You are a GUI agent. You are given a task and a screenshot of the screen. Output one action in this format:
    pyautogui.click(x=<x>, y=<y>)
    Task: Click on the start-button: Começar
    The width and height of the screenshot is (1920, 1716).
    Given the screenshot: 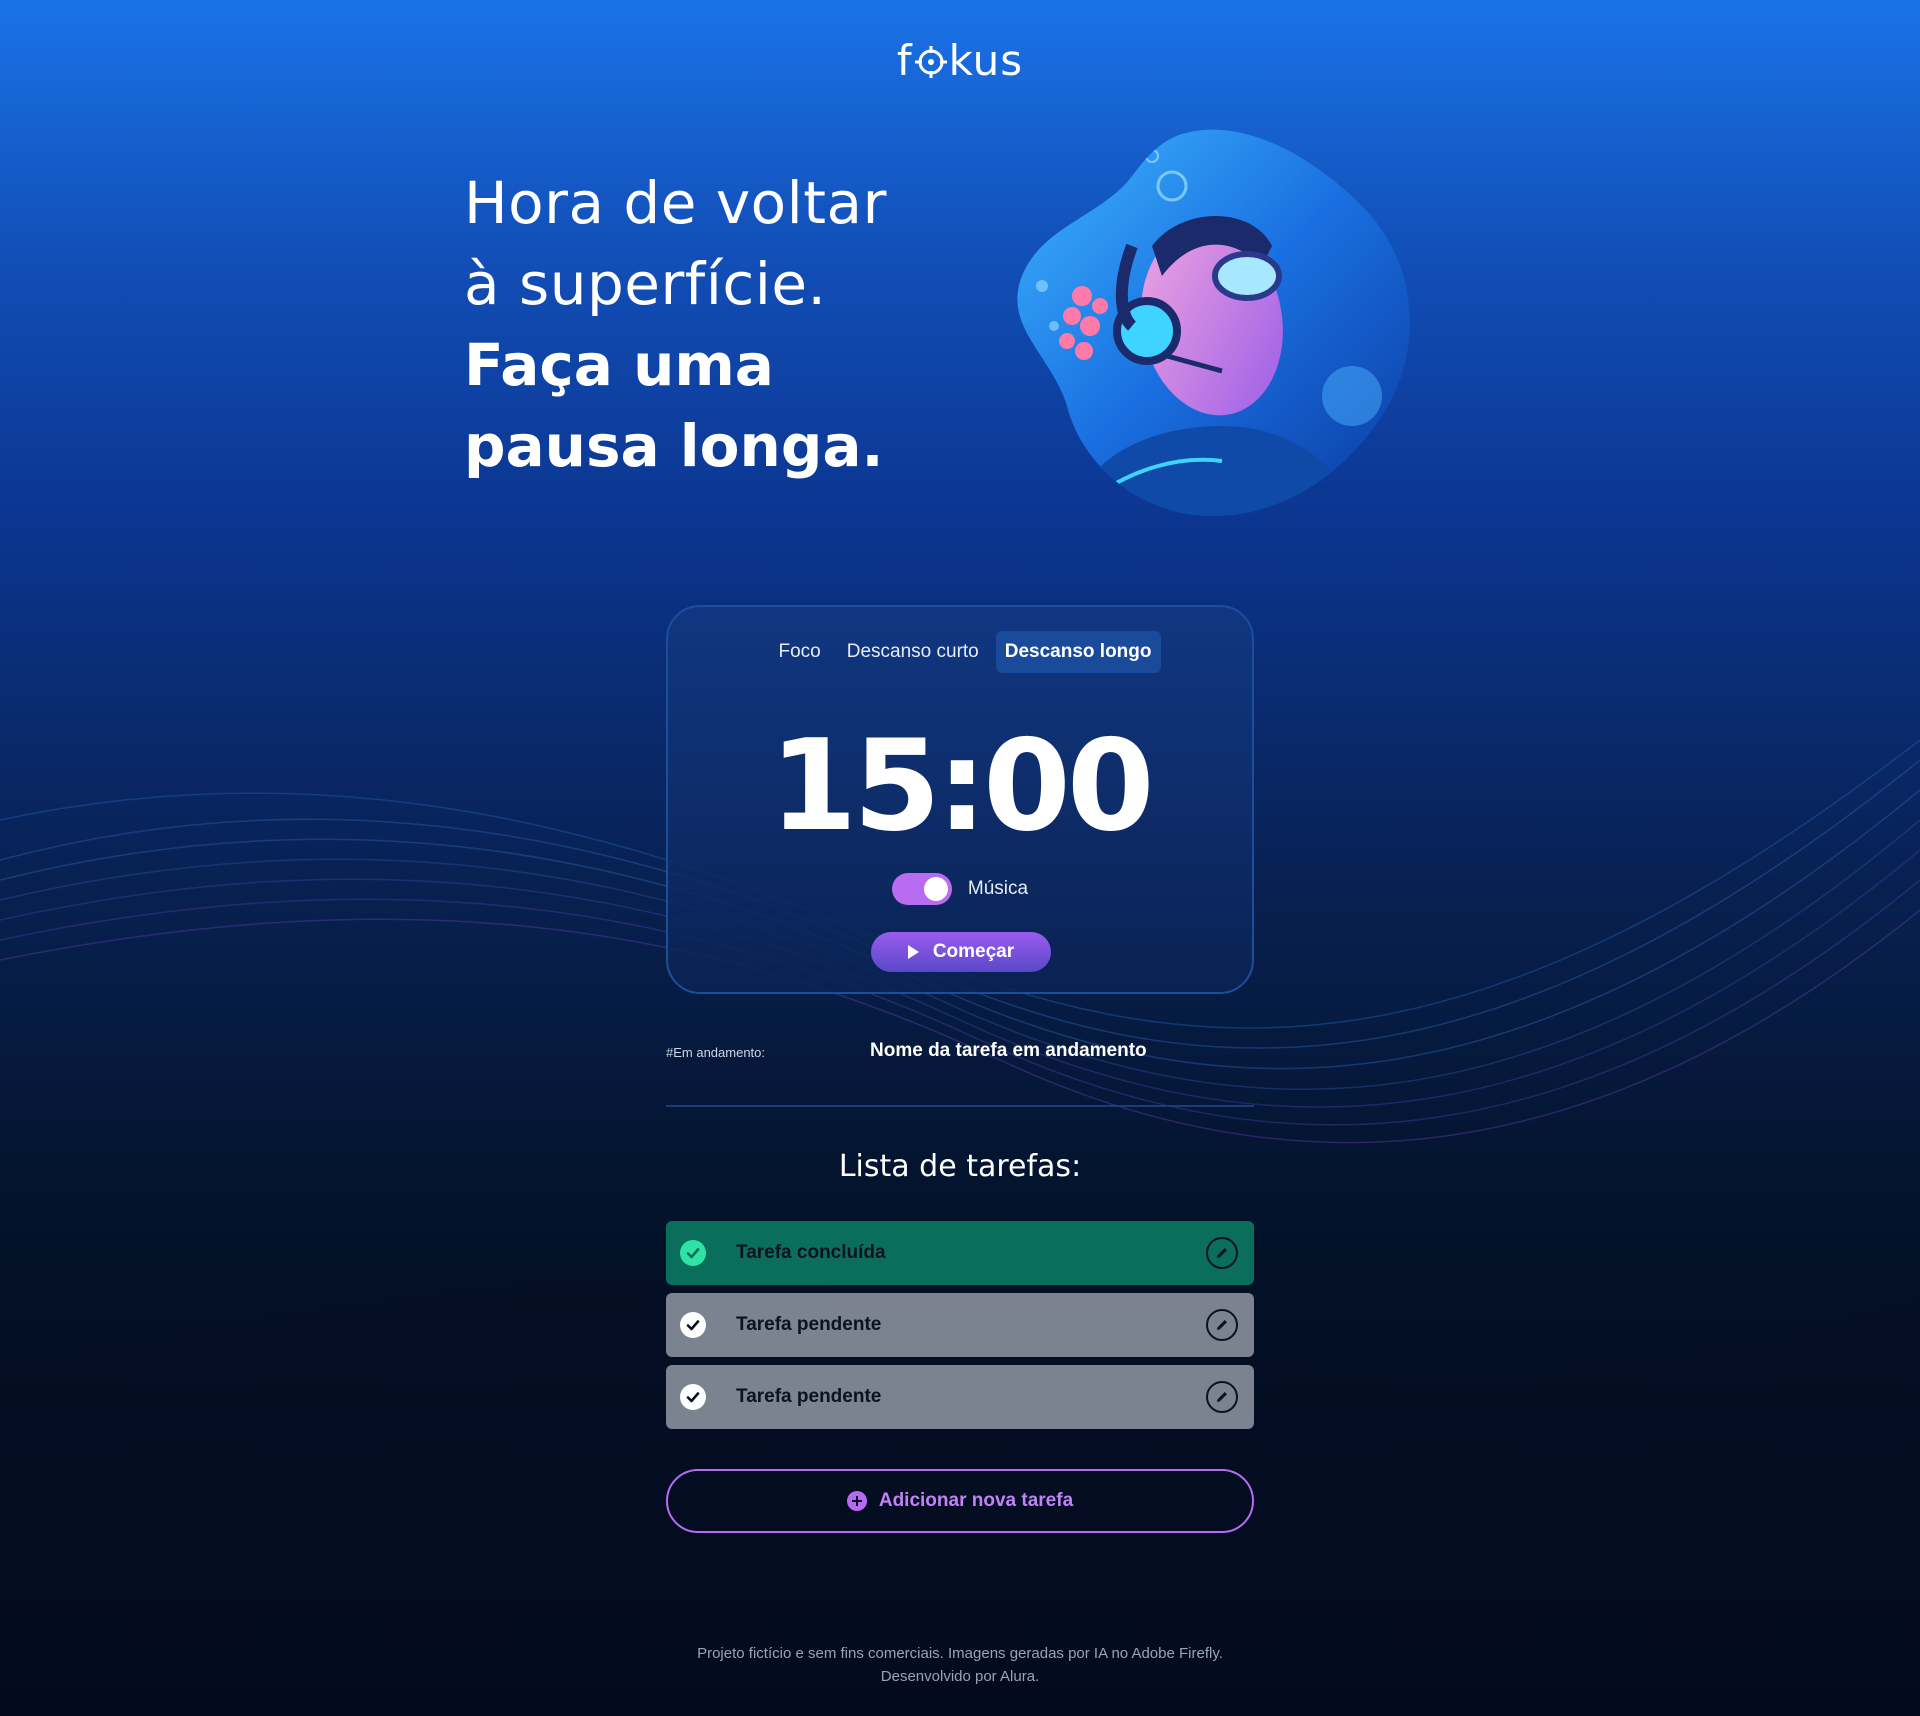 What is the action you would take?
    pyautogui.click(x=961, y=952)
    